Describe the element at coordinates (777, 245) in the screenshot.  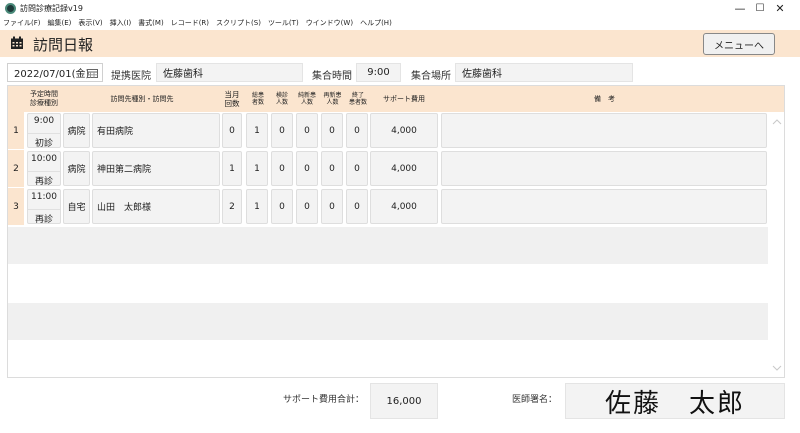
I see `vertical-scrollbar` at that location.